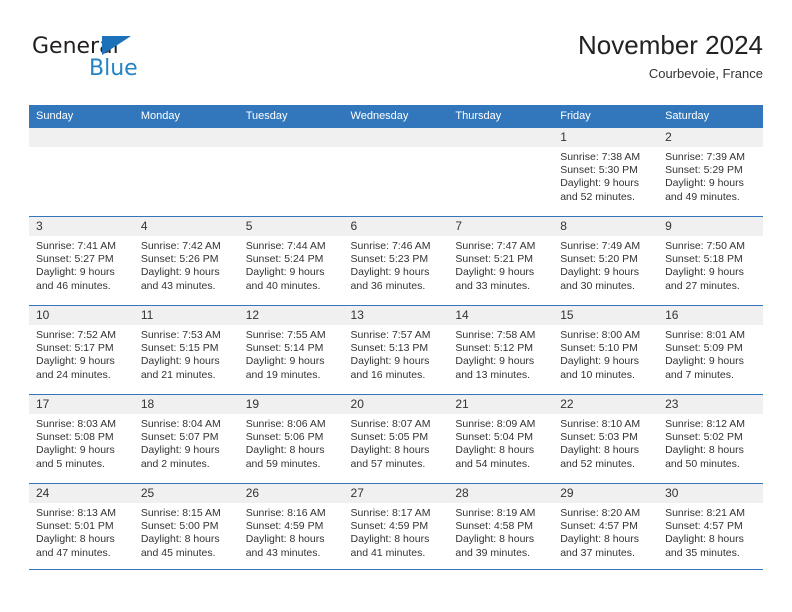 The height and width of the screenshot is (612, 792). Describe the element at coordinates (599, 437) in the screenshot. I see `sunset-text: Sunset: 5:03 PM` at that location.